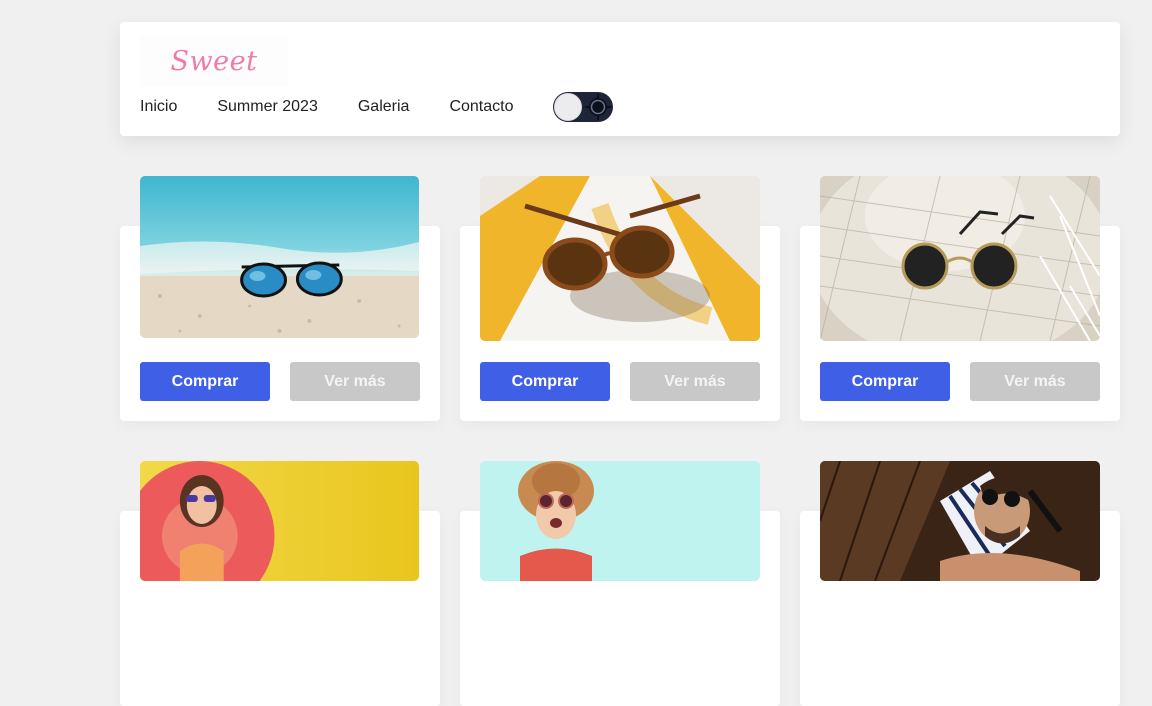 This screenshot has height=706, width=1152. I want to click on nav-item-galeria: Galeria, so click(384, 107).